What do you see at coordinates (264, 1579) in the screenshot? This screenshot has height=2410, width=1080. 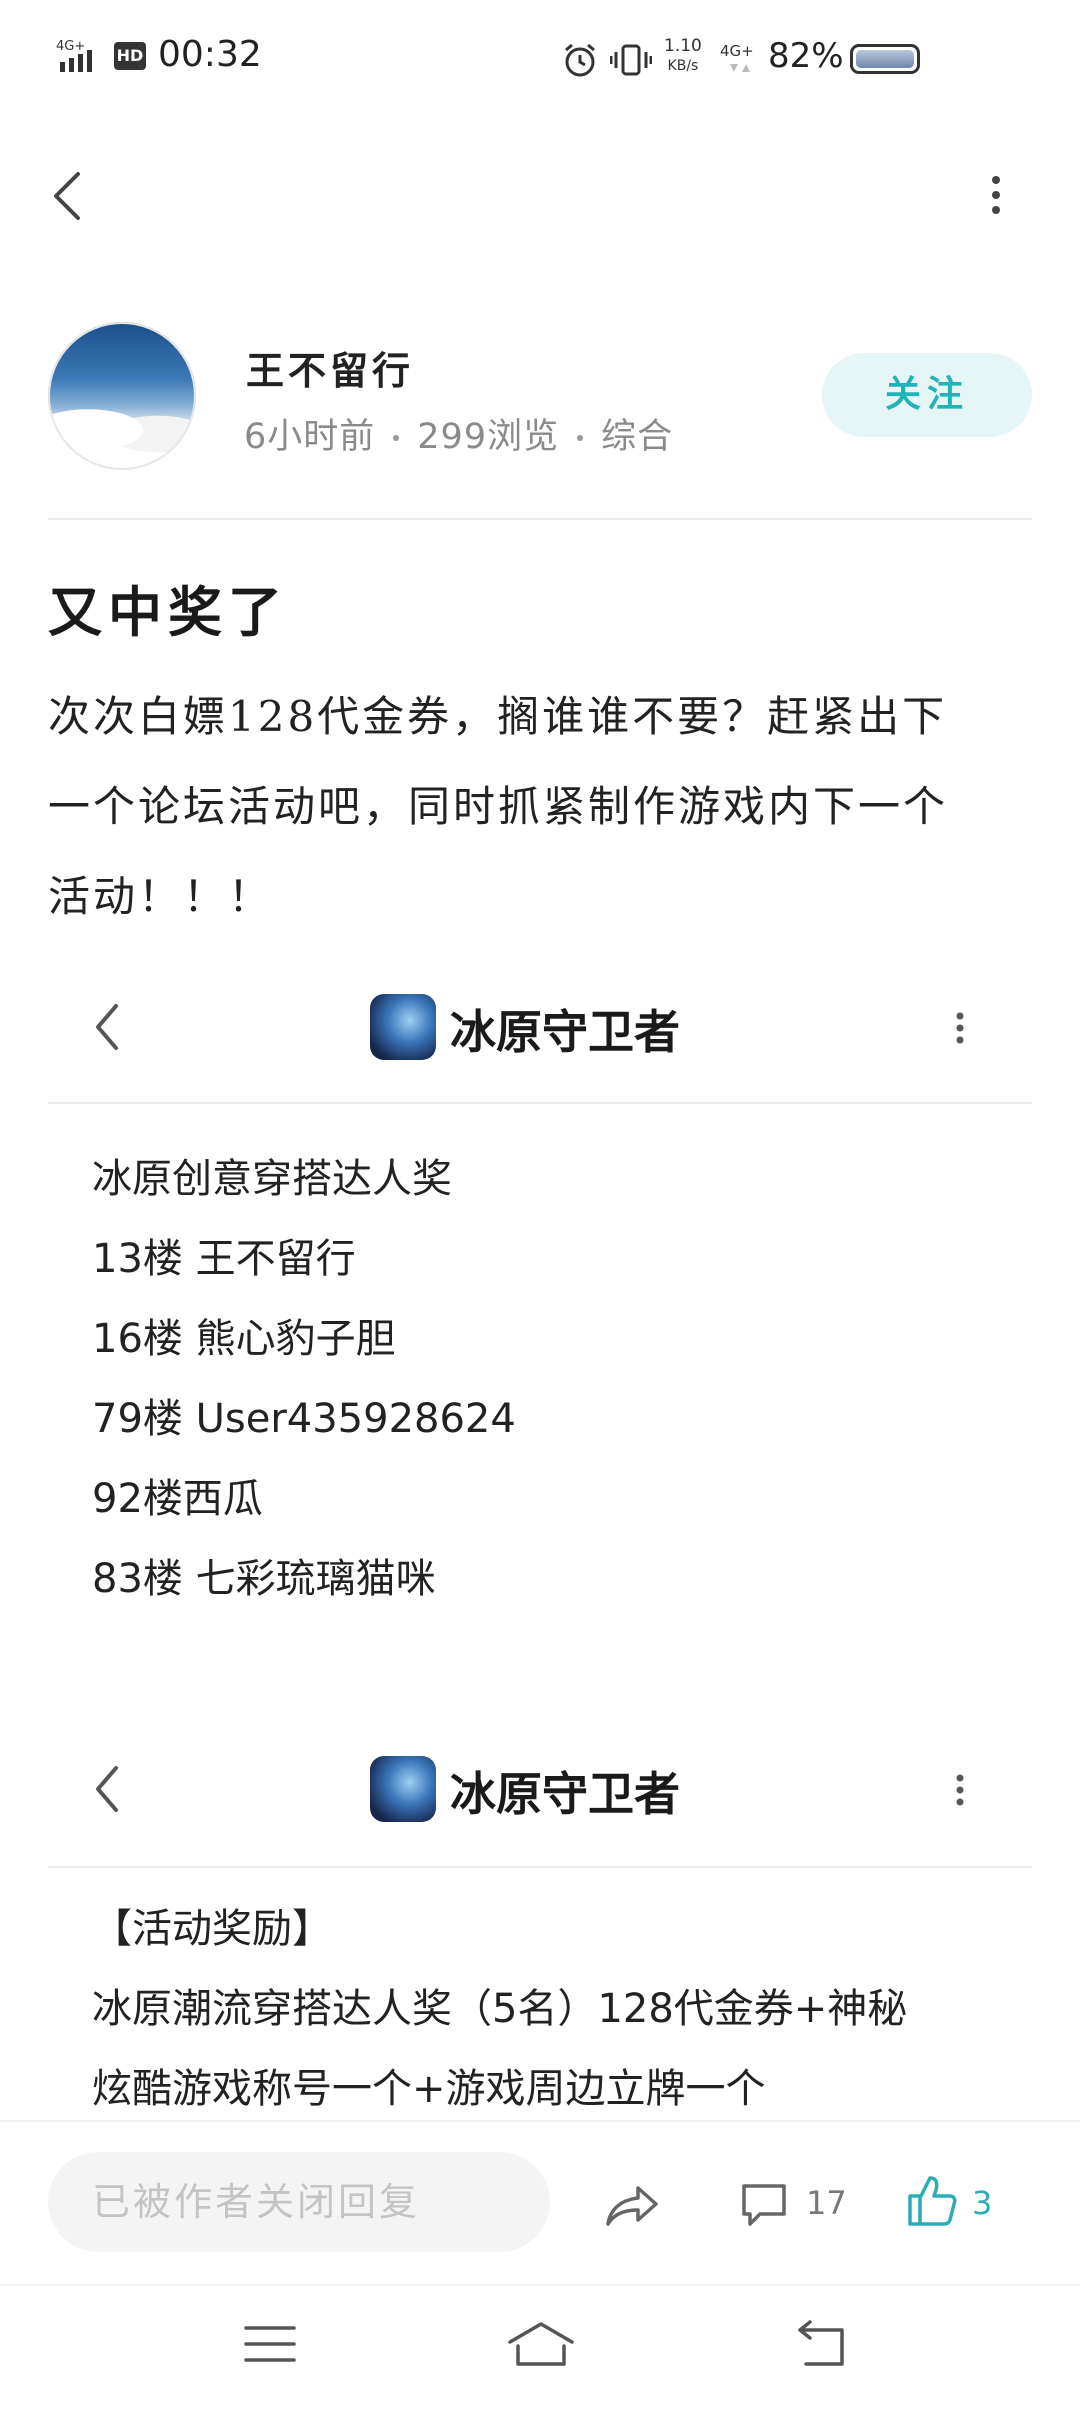 I see `list-item: 83楼 七彩琉璃猫咪` at bounding box center [264, 1579].